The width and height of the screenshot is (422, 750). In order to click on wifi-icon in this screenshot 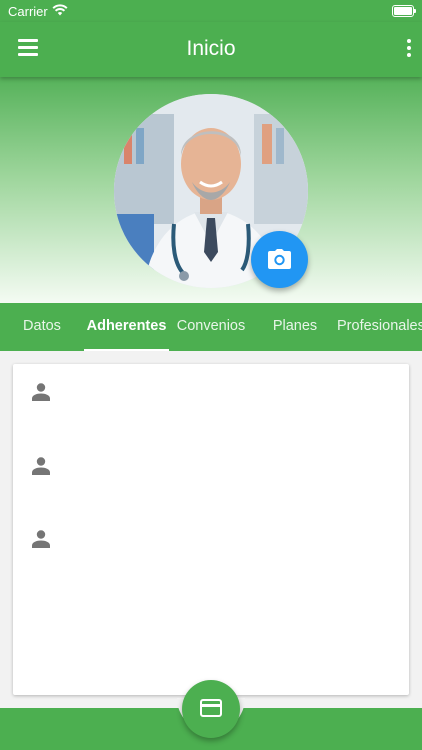, I will do `click(60, 10)`.